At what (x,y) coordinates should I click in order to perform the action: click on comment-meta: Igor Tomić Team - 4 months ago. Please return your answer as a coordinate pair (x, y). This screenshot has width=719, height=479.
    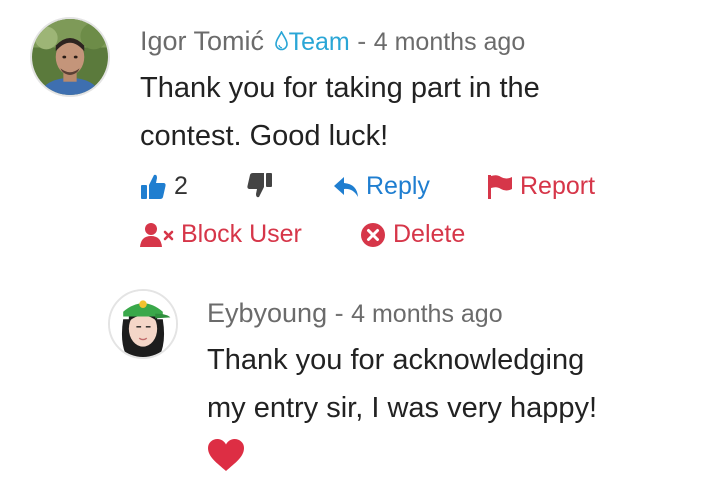
    Looking at the image, I should click on (332, 41).